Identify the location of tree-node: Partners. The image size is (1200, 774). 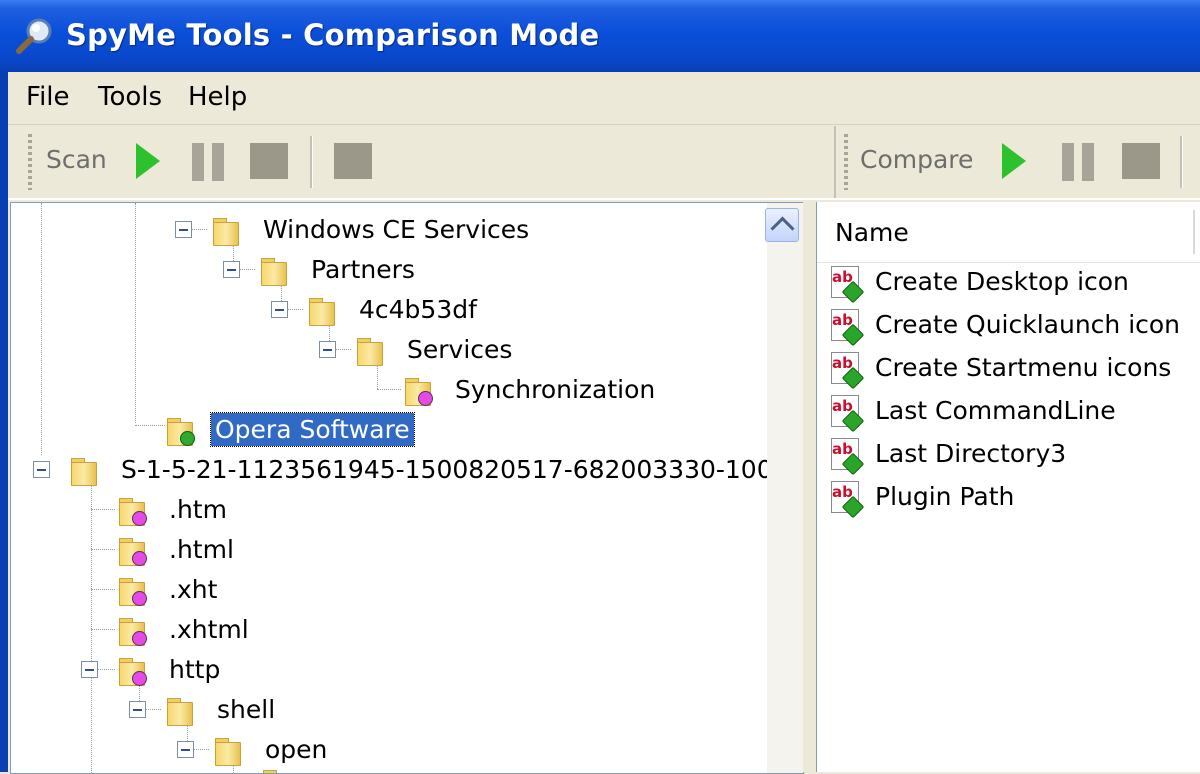
(386, 269).